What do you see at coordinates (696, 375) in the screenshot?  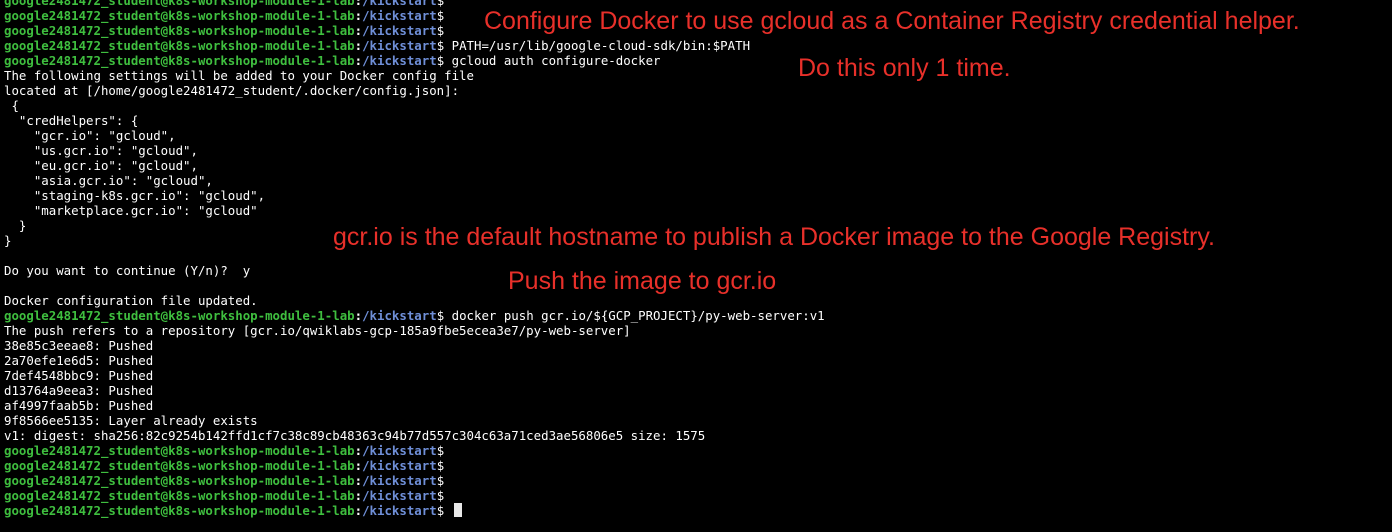 I see `output-line: 7def4548bbc9: Pushed` at bounding box center [696, 375].